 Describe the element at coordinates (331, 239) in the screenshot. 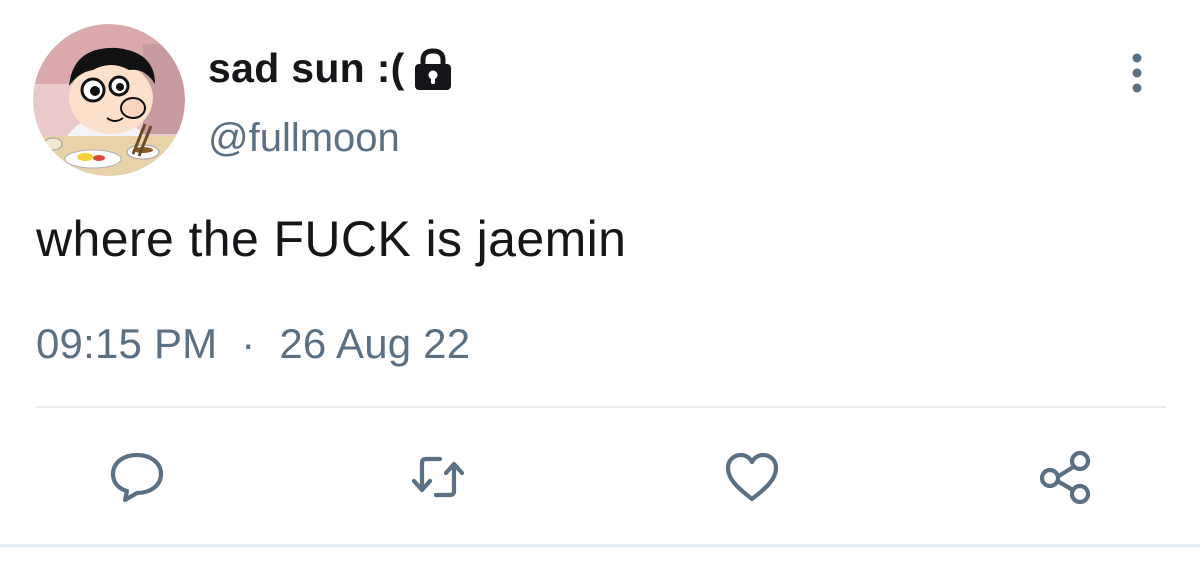

I see `tweet-text: where the FUCK is jaemin` at that location.